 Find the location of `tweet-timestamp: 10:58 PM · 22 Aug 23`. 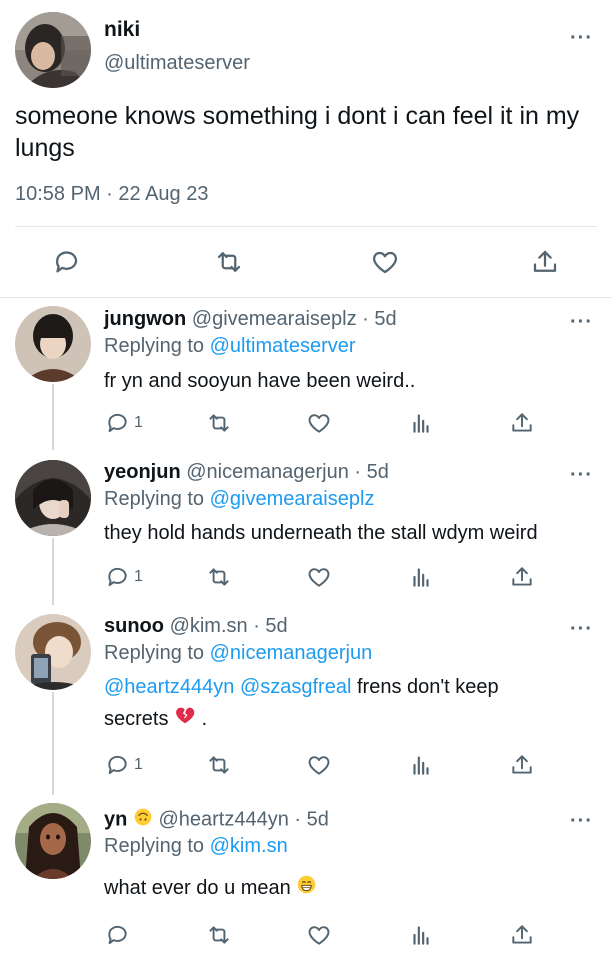

tweet-timestamp: 10:58 PM · 22 Aug 23 is located at coordinates (111, 194).